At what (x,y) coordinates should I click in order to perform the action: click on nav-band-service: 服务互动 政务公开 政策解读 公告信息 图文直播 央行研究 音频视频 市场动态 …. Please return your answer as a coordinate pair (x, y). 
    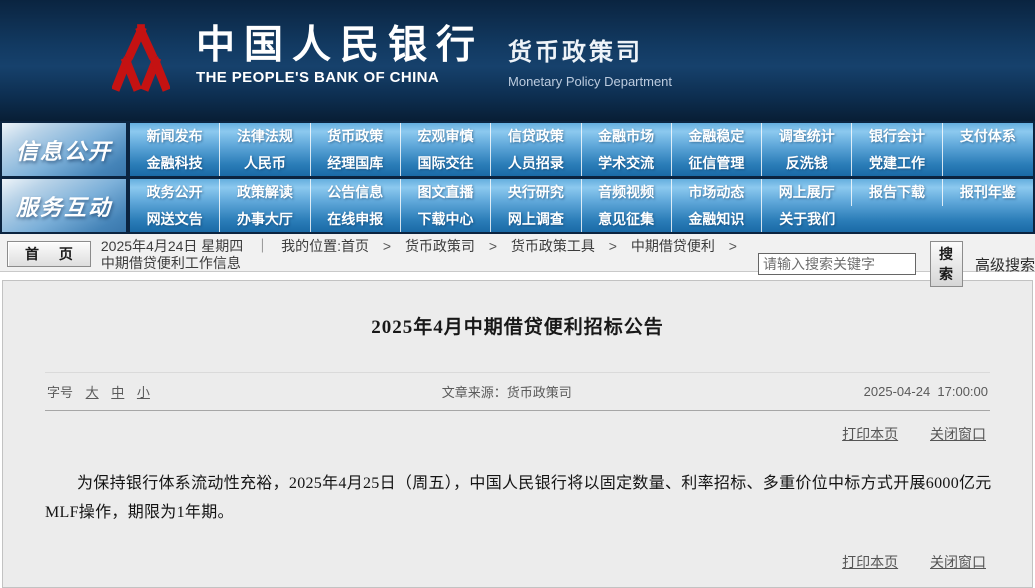
    Looking at the image, I should click on (517, 205).